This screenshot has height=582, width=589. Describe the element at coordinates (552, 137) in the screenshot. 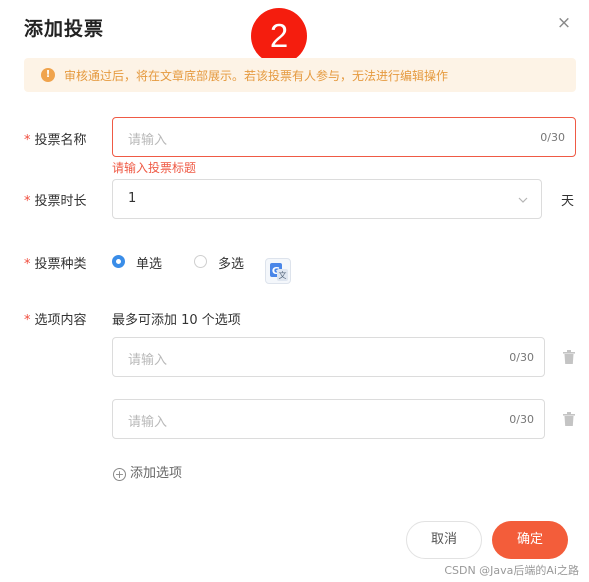

I see `vote-name-counter: 0/30` at that location.